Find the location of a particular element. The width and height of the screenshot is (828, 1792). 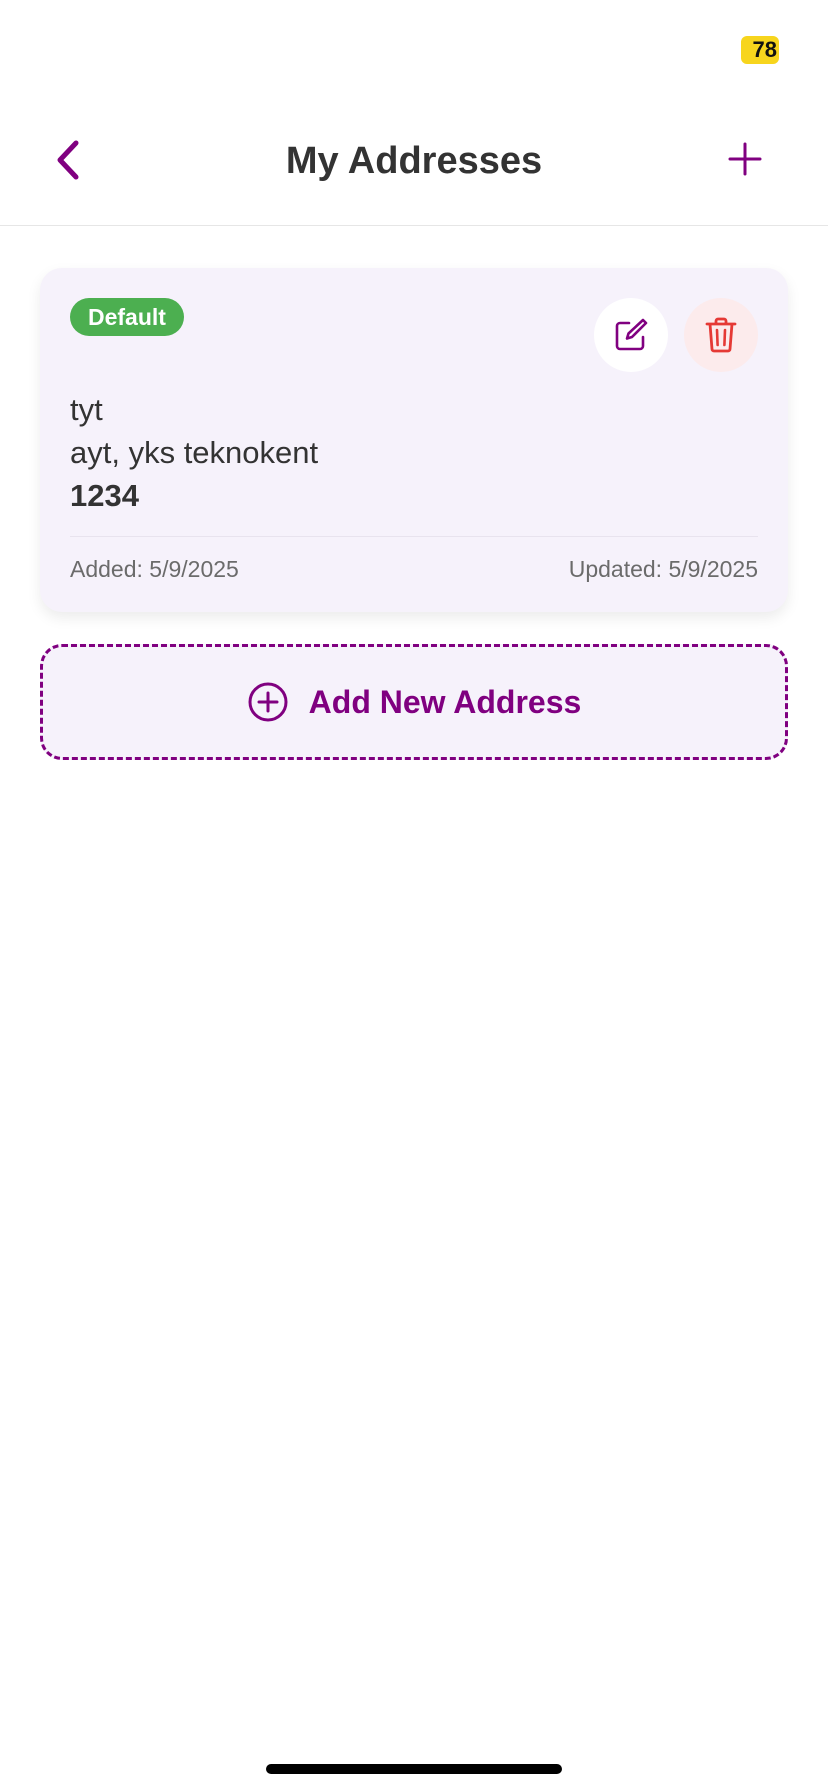

home-indicator is located at coordinates (414, 1769).